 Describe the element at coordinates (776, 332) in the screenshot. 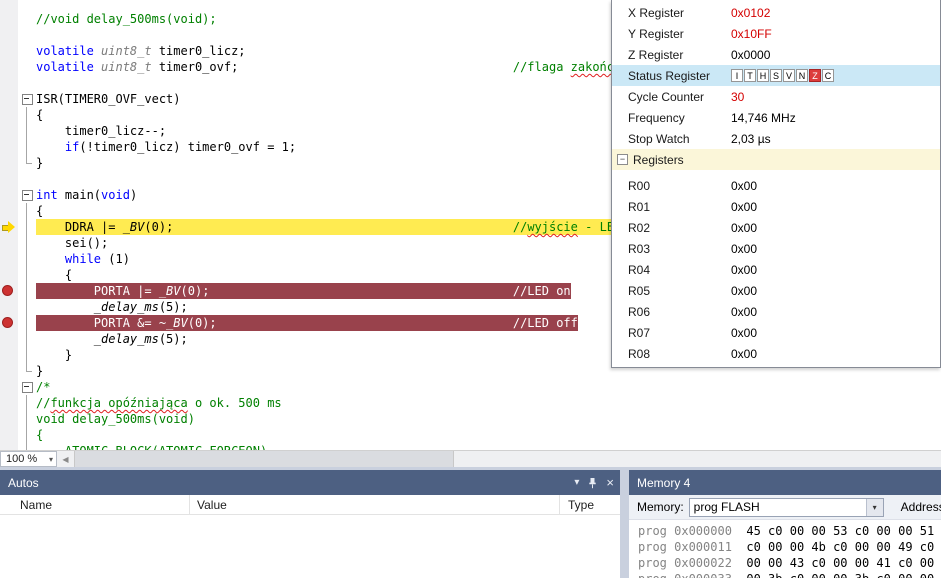

I see `register-row: R07 0x00` at that location.